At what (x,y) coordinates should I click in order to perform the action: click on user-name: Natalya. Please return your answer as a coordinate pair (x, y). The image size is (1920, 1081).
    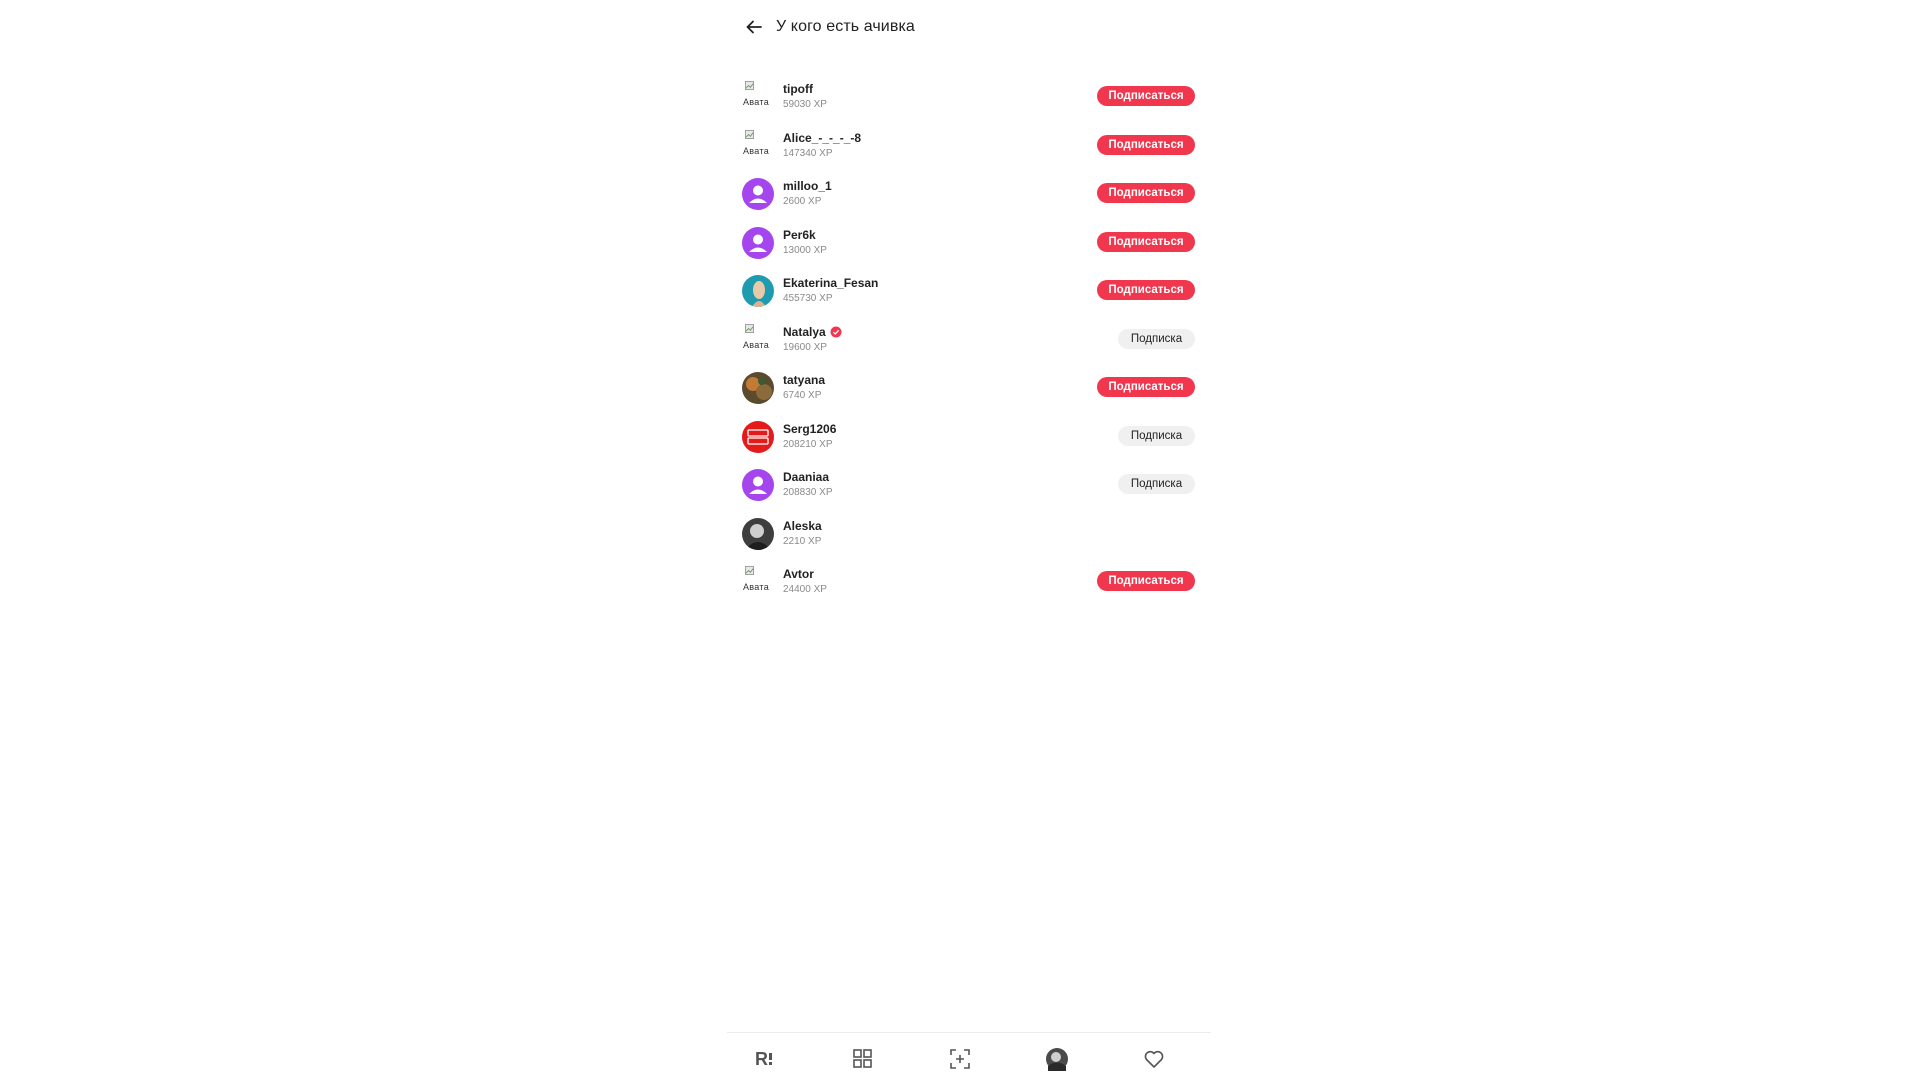
    Looking at the image, I should click on (804, 332).